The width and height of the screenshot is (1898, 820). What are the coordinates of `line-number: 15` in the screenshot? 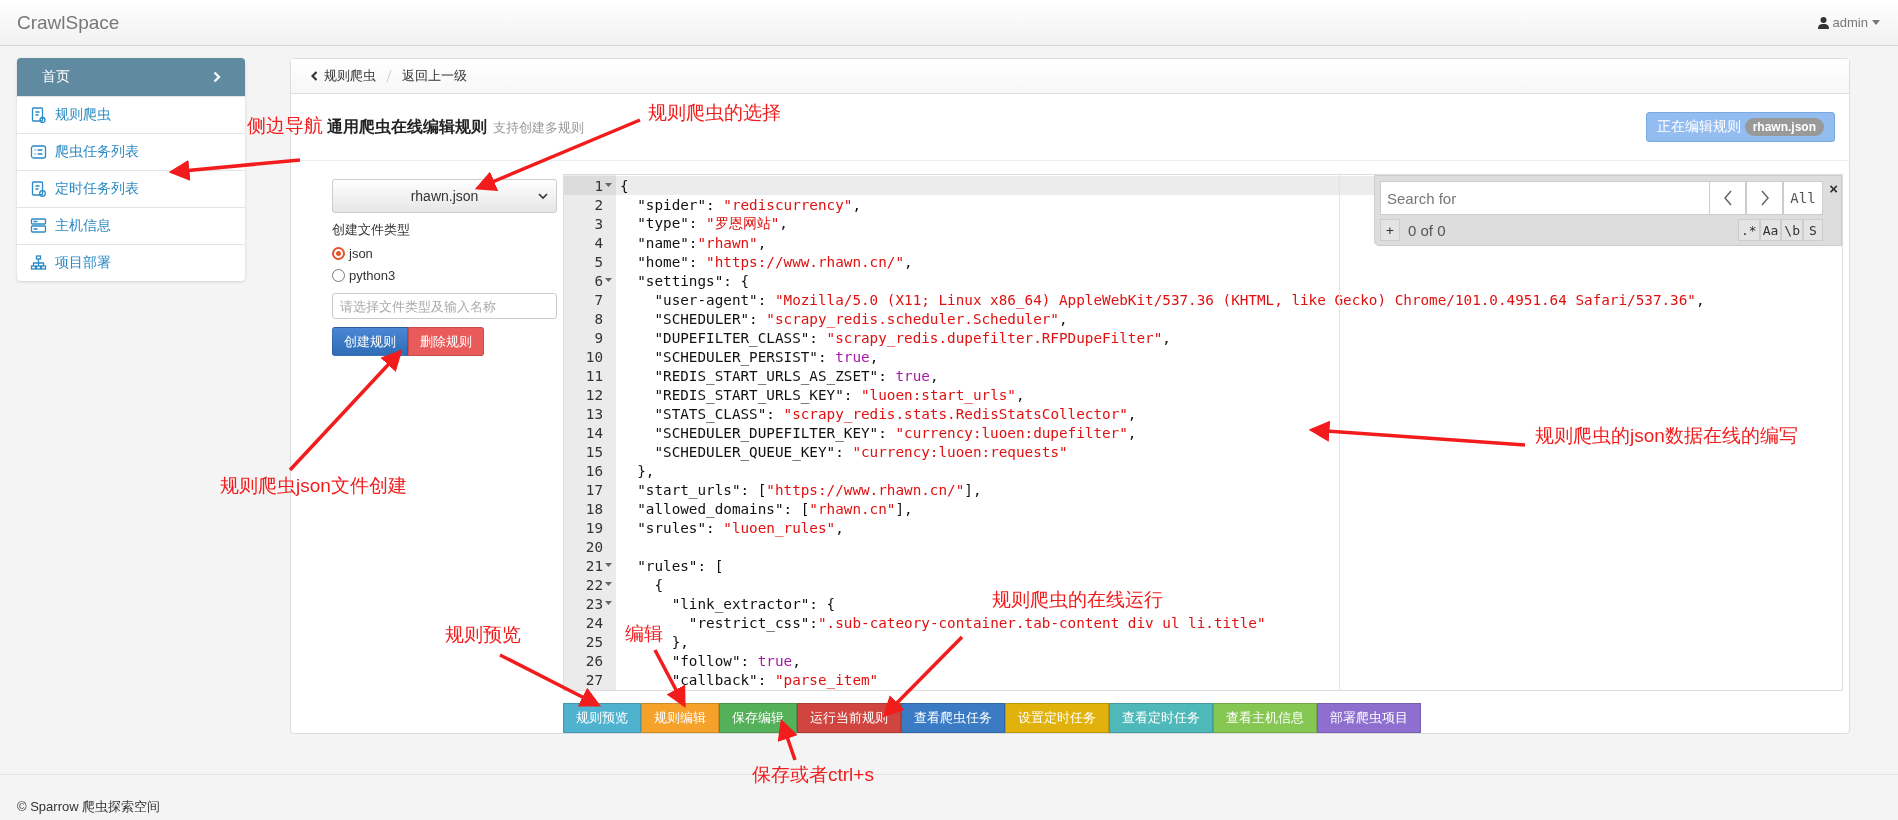 It's located at (594, 451).